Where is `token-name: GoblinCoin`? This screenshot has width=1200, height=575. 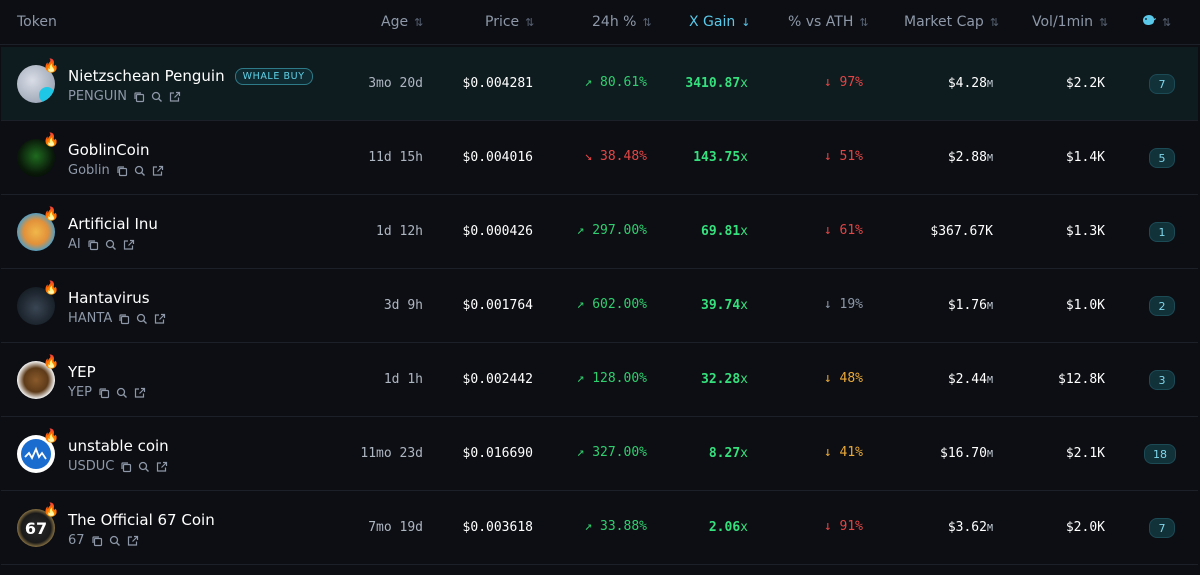
token-name: GoblinCoin is located at coordinates (109, 150).